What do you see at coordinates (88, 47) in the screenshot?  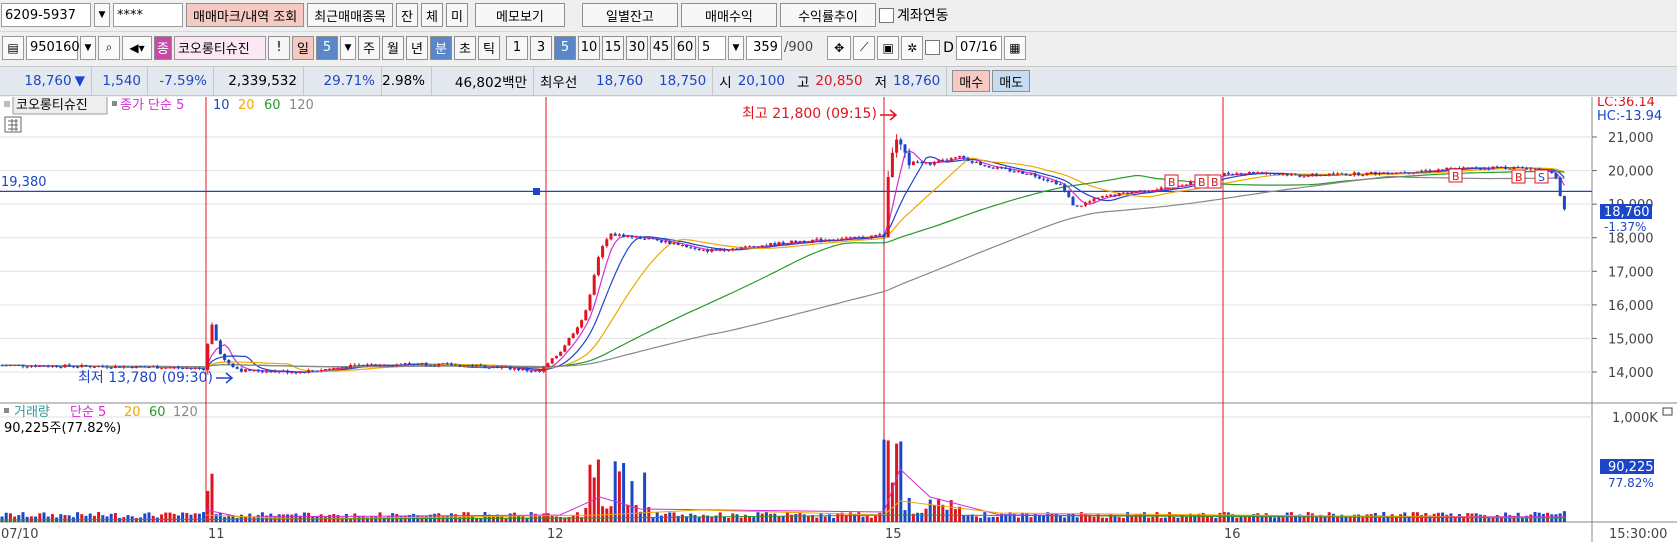 I see `code-dropdown: ▼` at bounding box center [88, 47].